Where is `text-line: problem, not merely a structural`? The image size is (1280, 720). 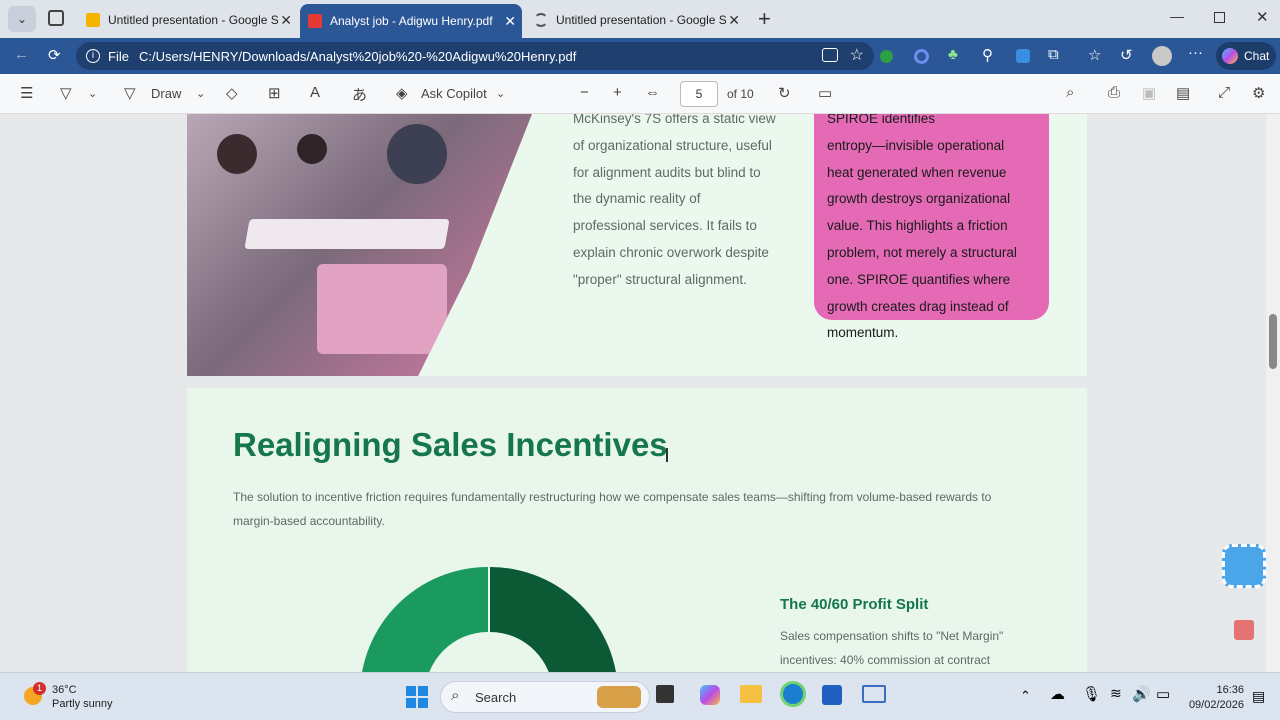
text-line: problem, not merely a structural is located at coordinates (922, 252).